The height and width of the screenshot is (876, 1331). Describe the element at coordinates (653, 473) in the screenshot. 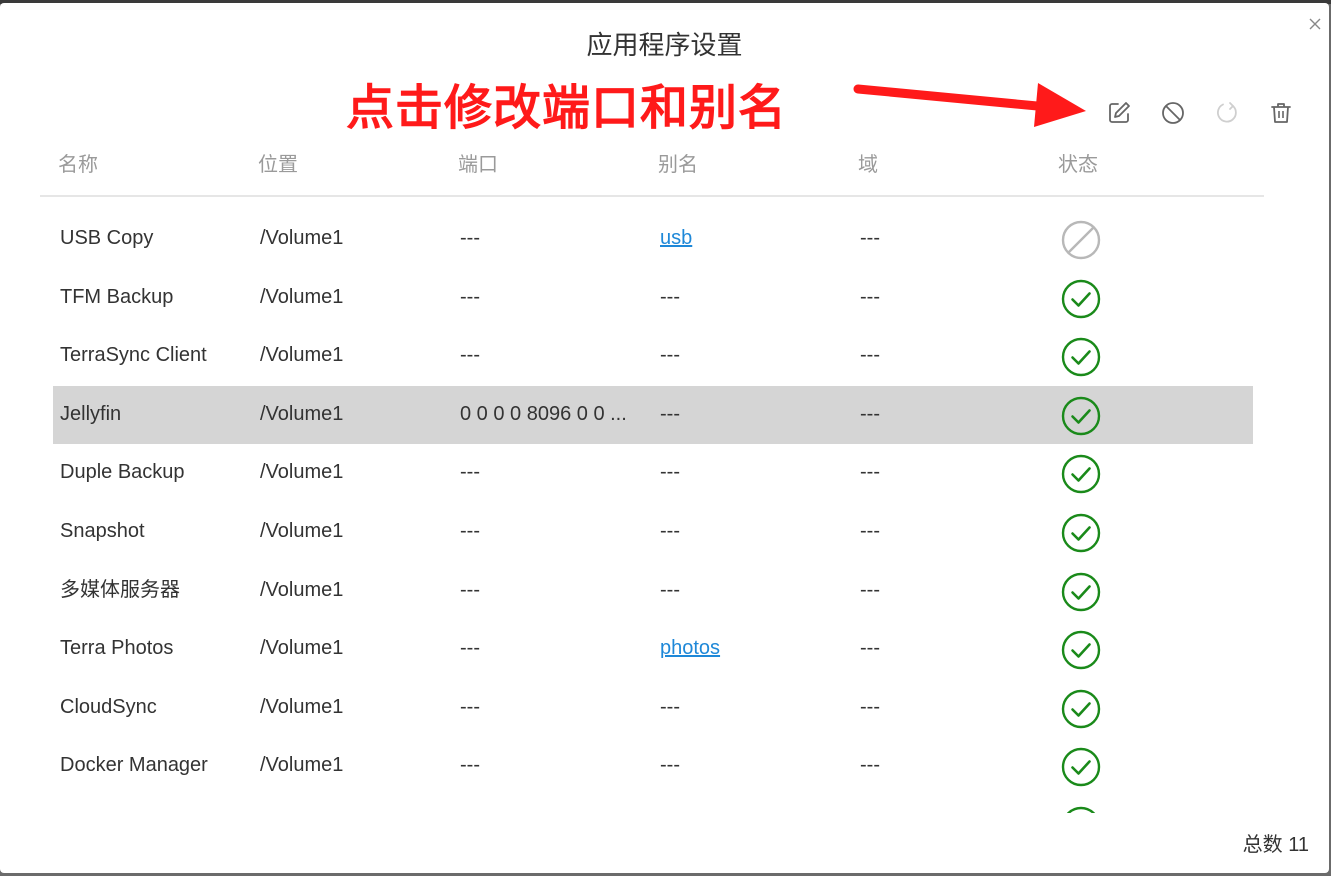

I see `table-row: Duple Backup/Volume1 --- --- ---` at that location.